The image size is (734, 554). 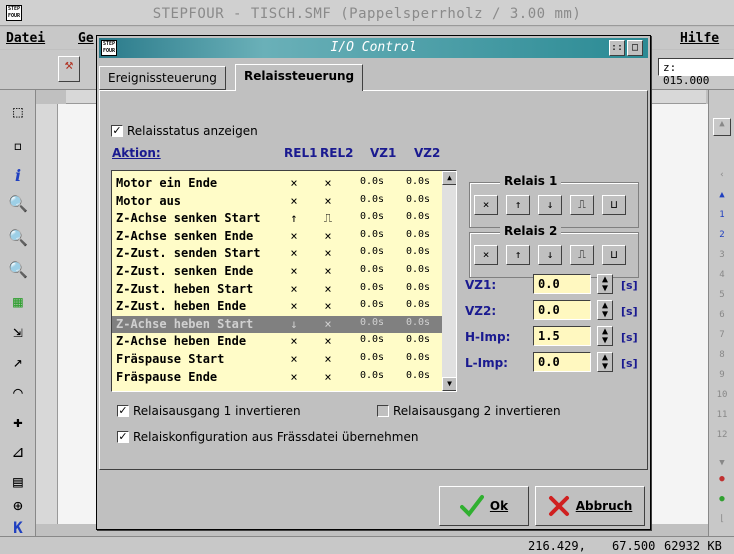 What do you see at coordinates (562, 336) in the screenshot?
I see `himp-input: 1.5` at bounding box center [562, 336].